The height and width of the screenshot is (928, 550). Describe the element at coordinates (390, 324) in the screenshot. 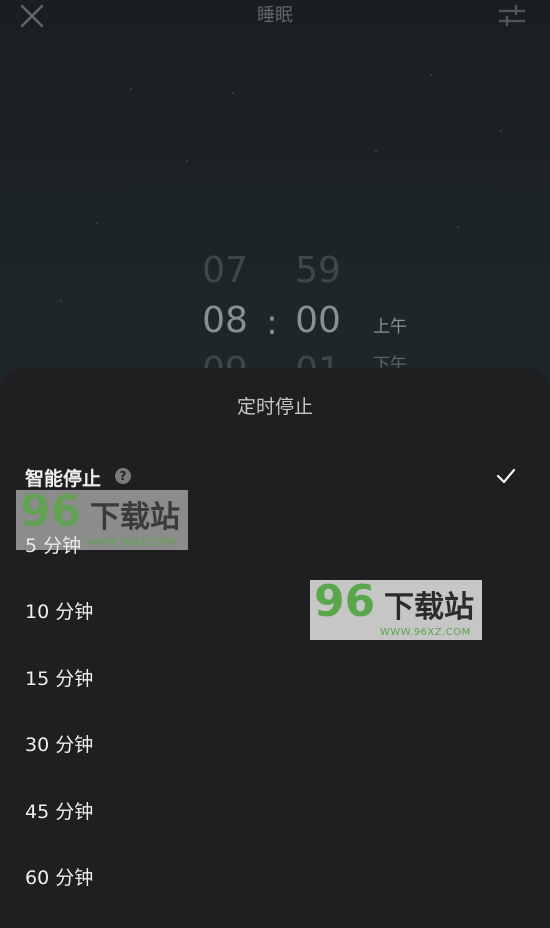

I see `am-option: 上午` at that location.